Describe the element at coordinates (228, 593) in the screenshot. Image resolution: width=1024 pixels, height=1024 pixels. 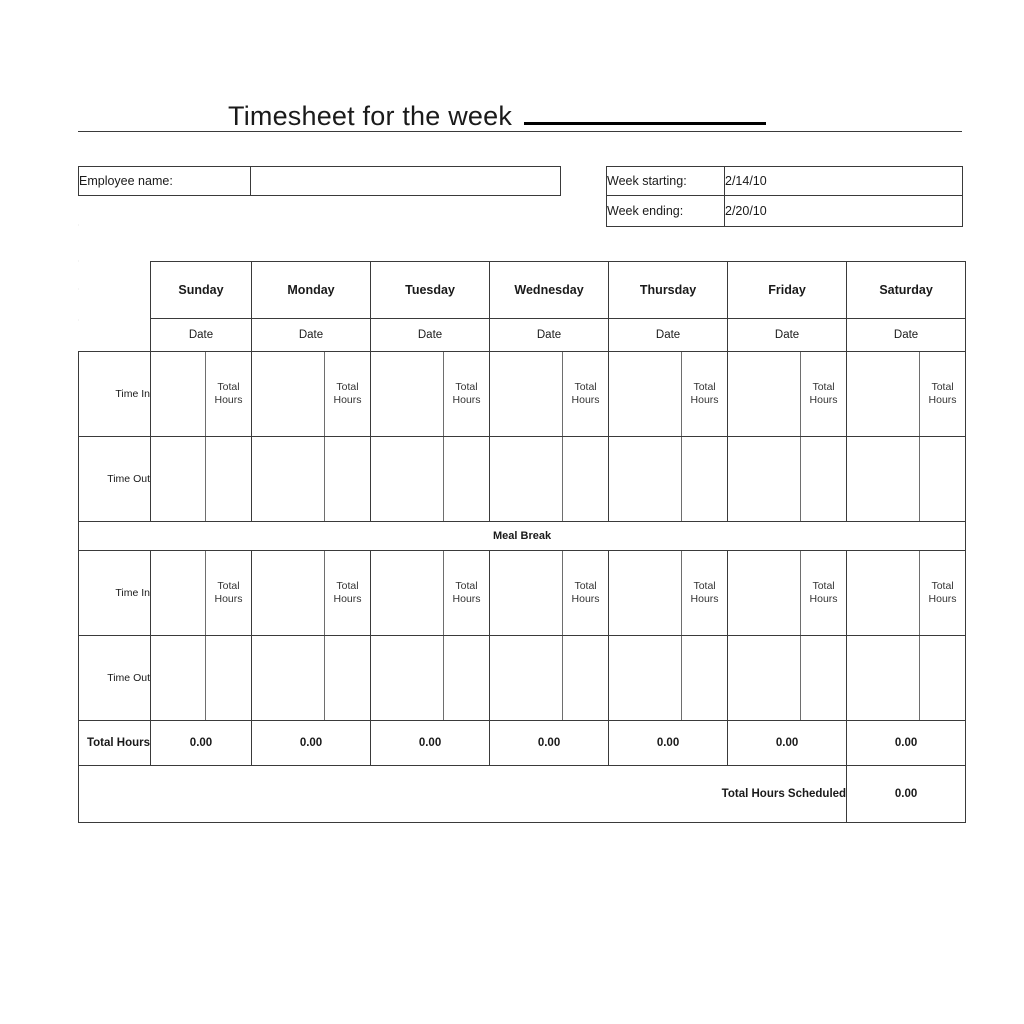
I see `total-hours-label-2-sunday: Total Hours` at that location.